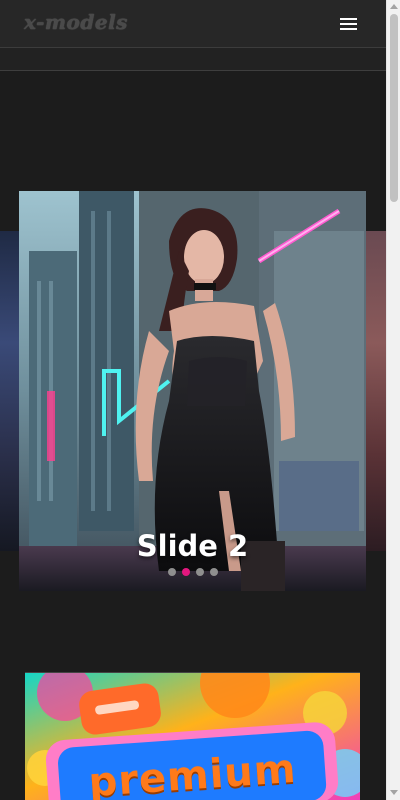  What do you see at coordinates (193, 24) in the screenshot?
I see `site-header: x-models` at bounding box center [193, 24].